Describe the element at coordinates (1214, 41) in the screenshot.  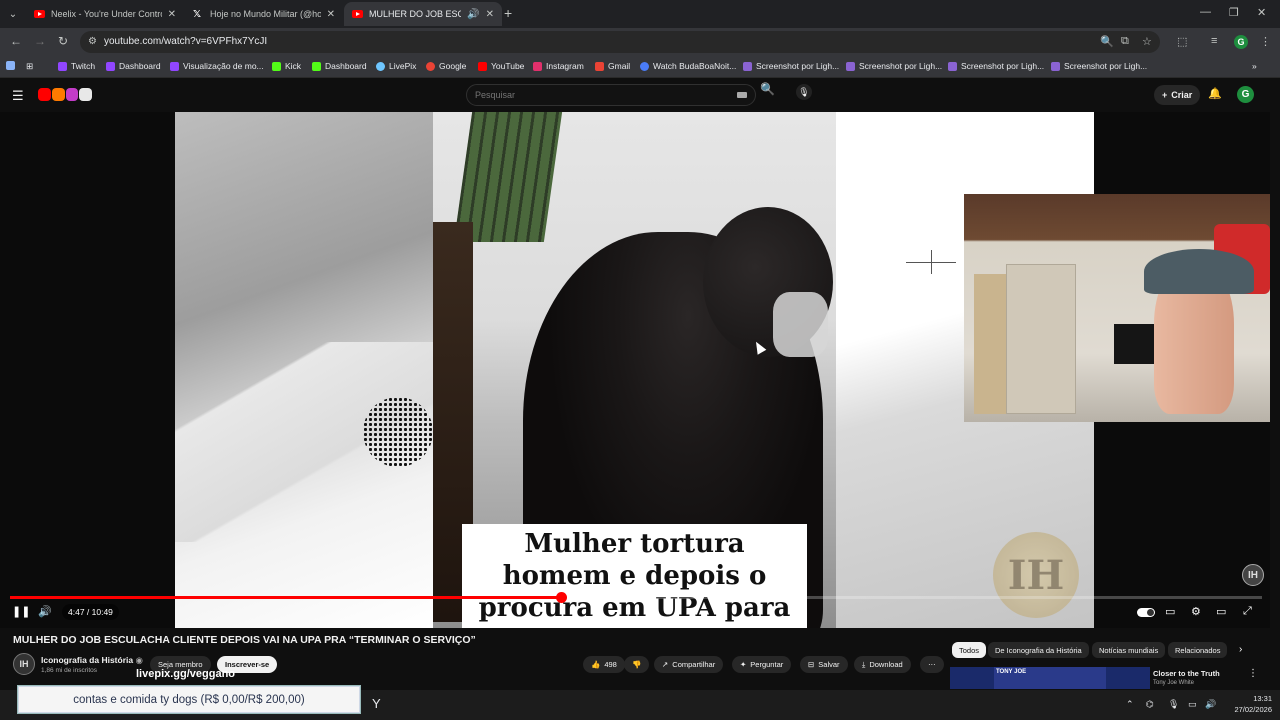
I see `media-icon: ≡` at that location.